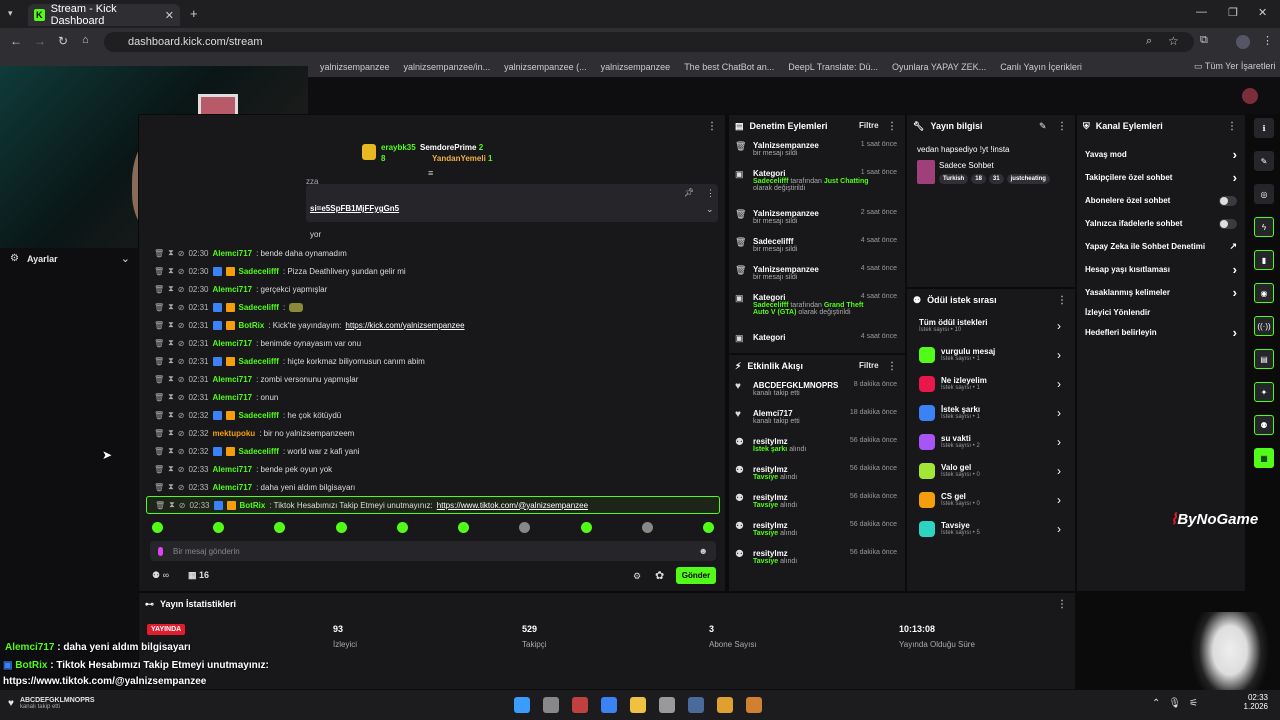 Image resolution: width=1280 pixels, height=720 pixels. Describe the element at coordinates (580, 705) in the screenshot. I see `app-icon` at that location.